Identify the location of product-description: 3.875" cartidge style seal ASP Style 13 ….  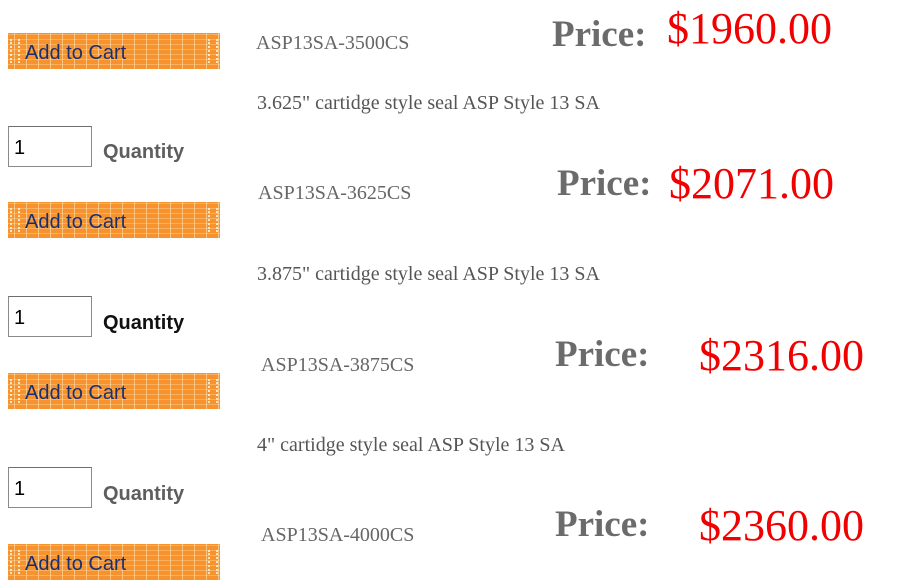
(428, 274).